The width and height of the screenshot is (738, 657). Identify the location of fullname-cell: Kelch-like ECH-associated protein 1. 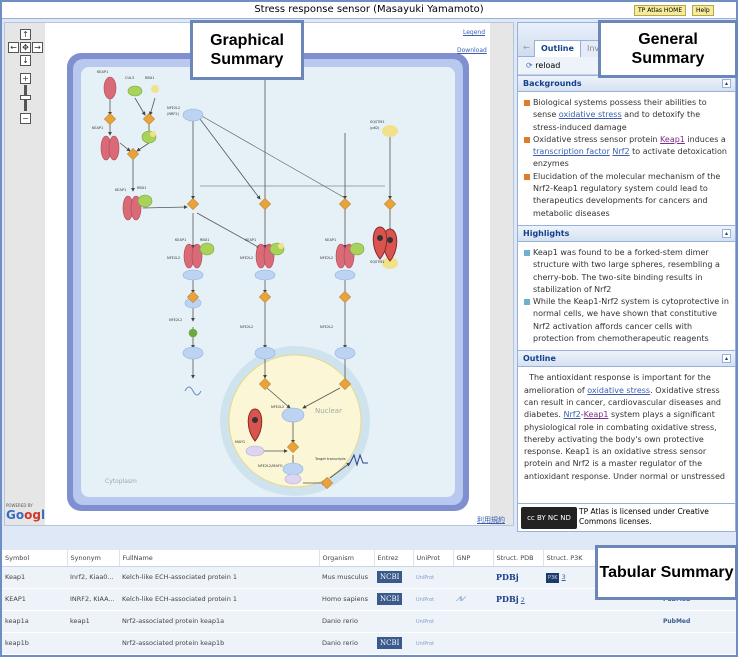
(180, 599).